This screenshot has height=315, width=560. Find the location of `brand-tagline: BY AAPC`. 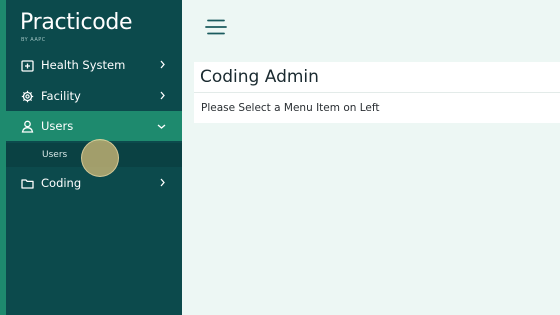

brand-tagline: BY AAPC is located at coordinates (33, 40).